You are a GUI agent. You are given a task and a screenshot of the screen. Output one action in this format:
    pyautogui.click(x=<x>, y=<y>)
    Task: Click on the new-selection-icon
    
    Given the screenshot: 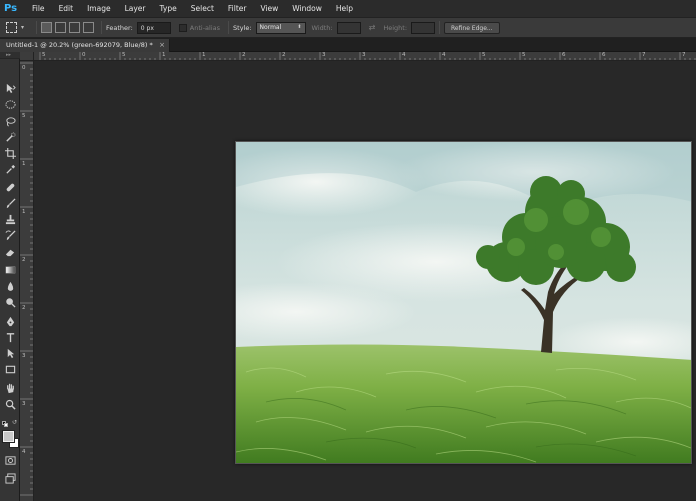 What is the action you would take?
    pyautogui.click(x=46, y=27)
    